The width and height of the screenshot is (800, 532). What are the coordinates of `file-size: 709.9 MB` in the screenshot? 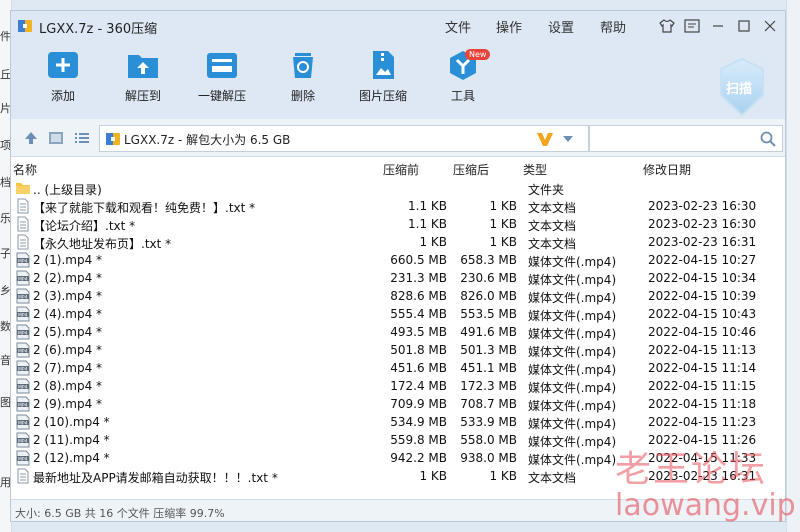 It's located at (418, 404).